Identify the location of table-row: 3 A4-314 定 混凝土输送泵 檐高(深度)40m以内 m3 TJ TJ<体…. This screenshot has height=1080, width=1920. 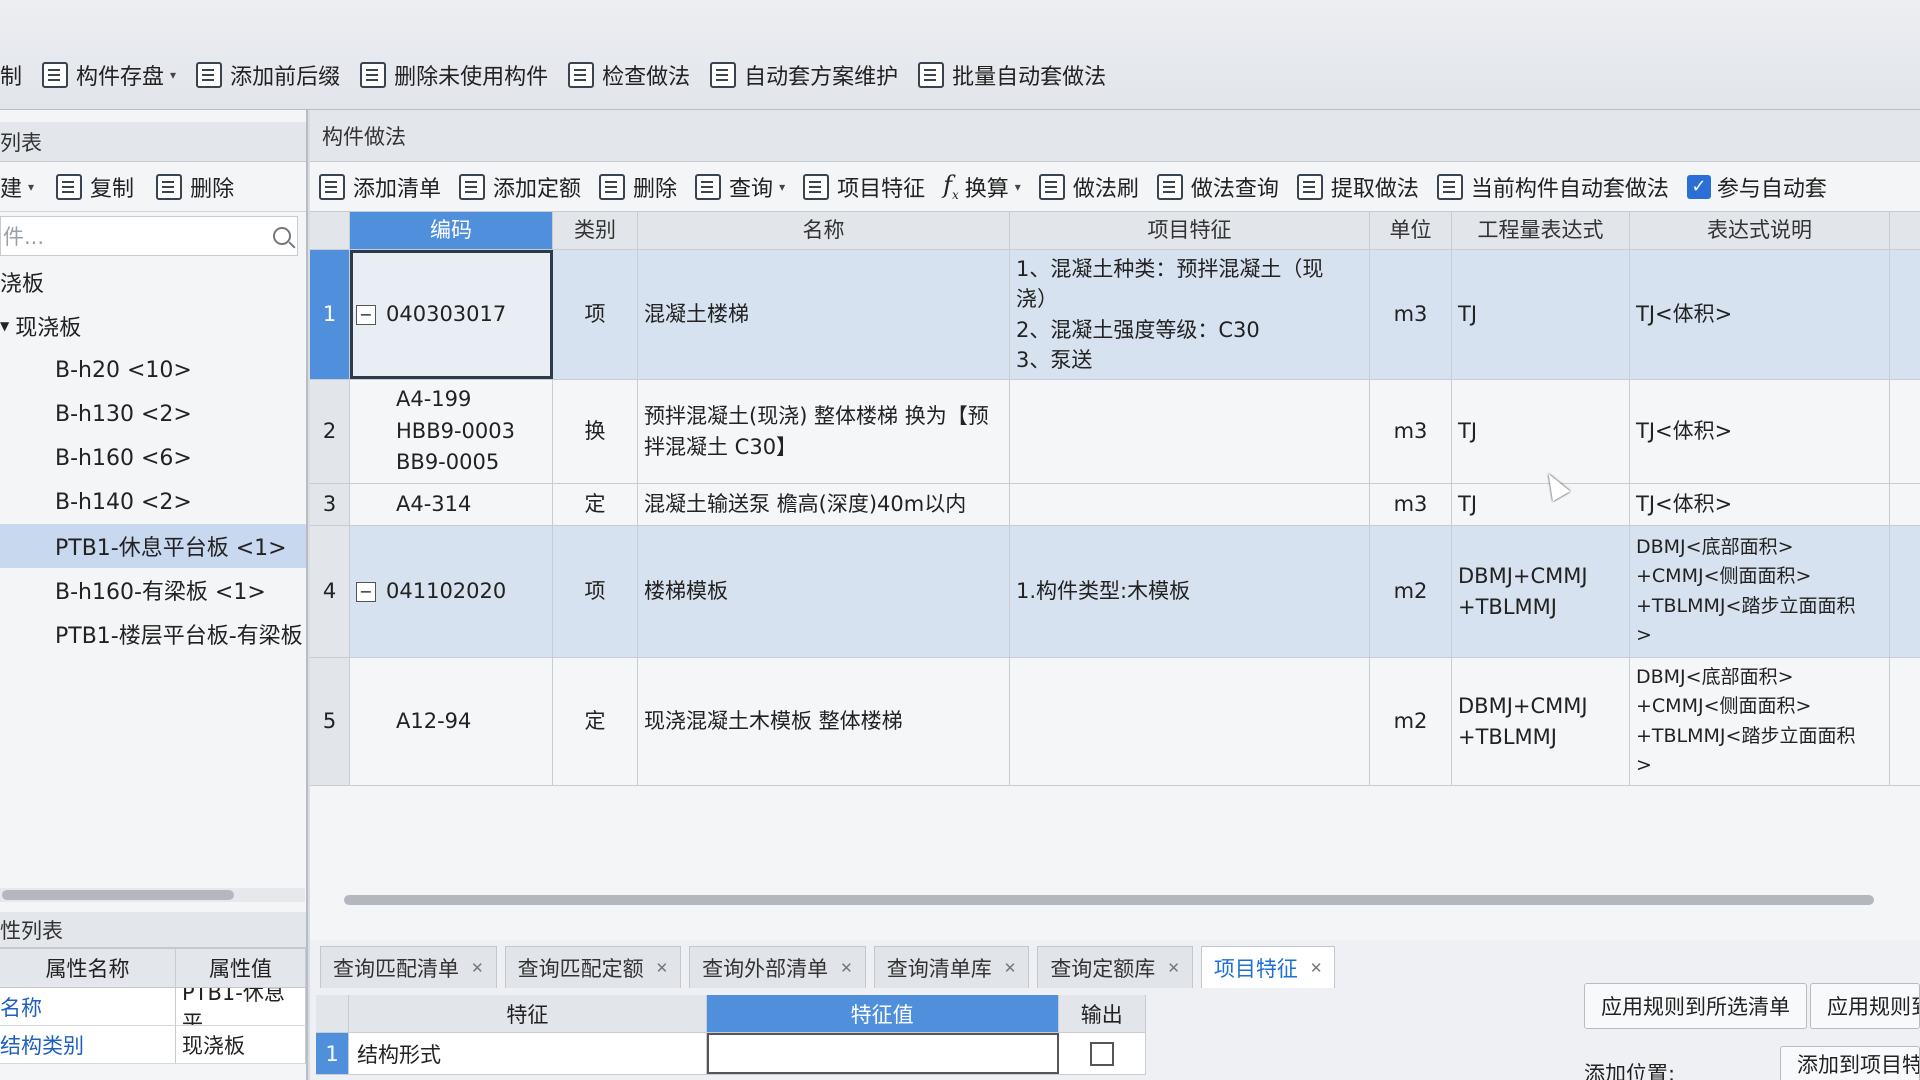
(1115, 505).